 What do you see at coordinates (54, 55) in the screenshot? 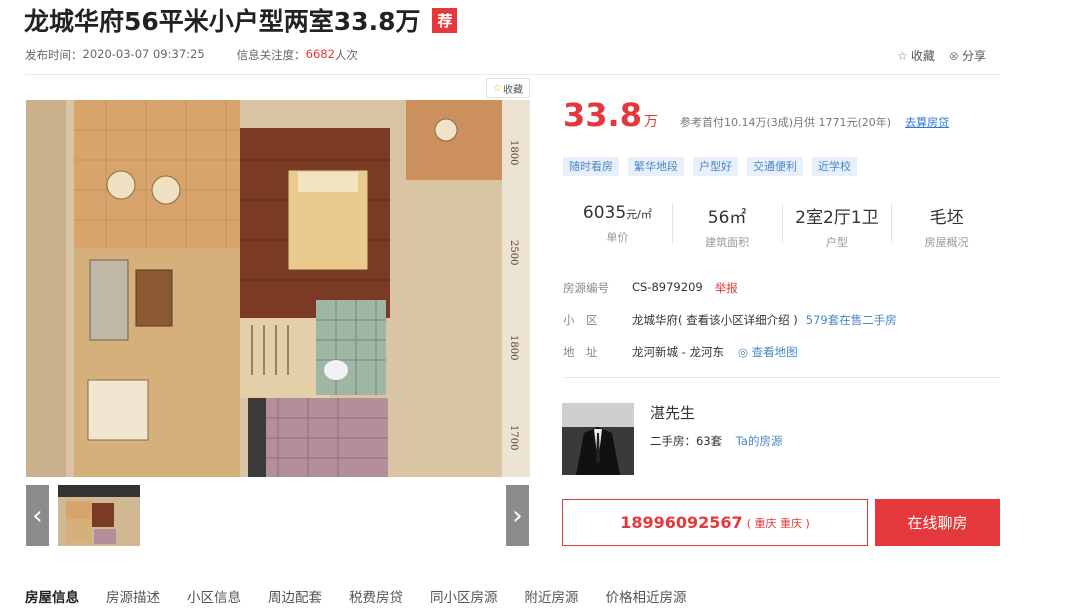
I see `publish-label: 发布时间：` at bounding box center [54, 55].